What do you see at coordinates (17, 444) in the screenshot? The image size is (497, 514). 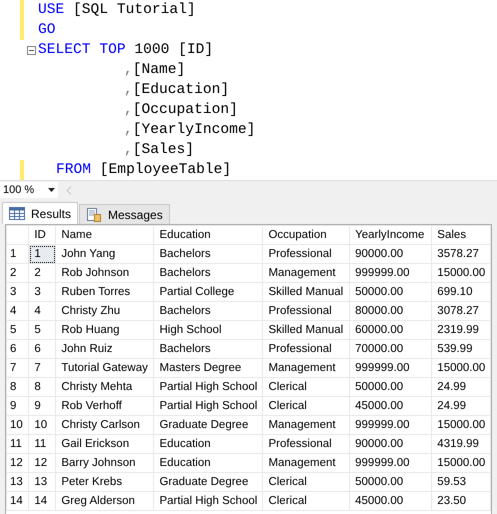 I see `row-number: 11` at bounding box center [17, 444].